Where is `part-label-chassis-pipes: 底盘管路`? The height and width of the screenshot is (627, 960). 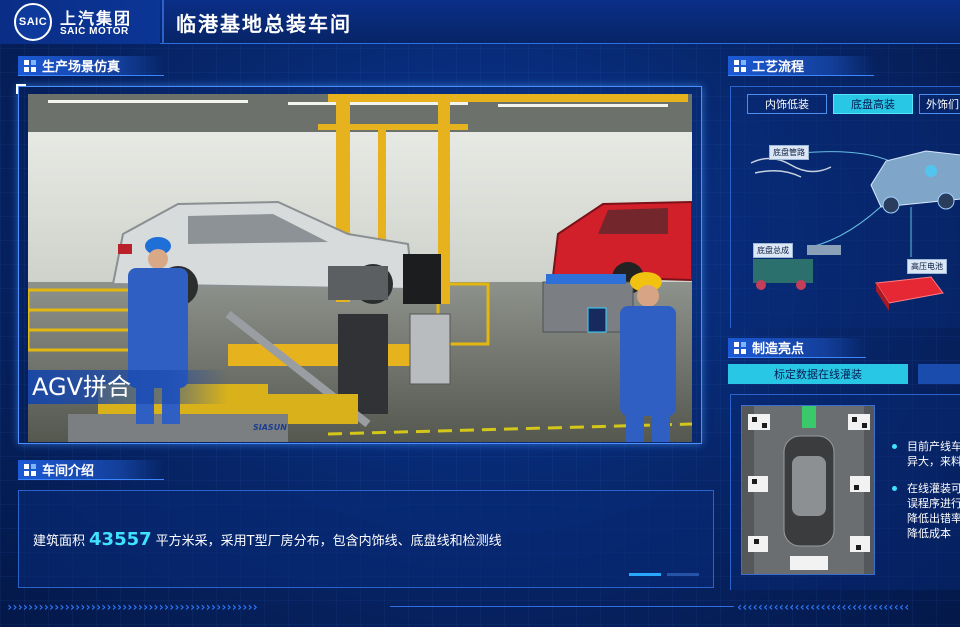
part-label-chassis-pipes: 底盘管路 is located at coordinates (789, 152).